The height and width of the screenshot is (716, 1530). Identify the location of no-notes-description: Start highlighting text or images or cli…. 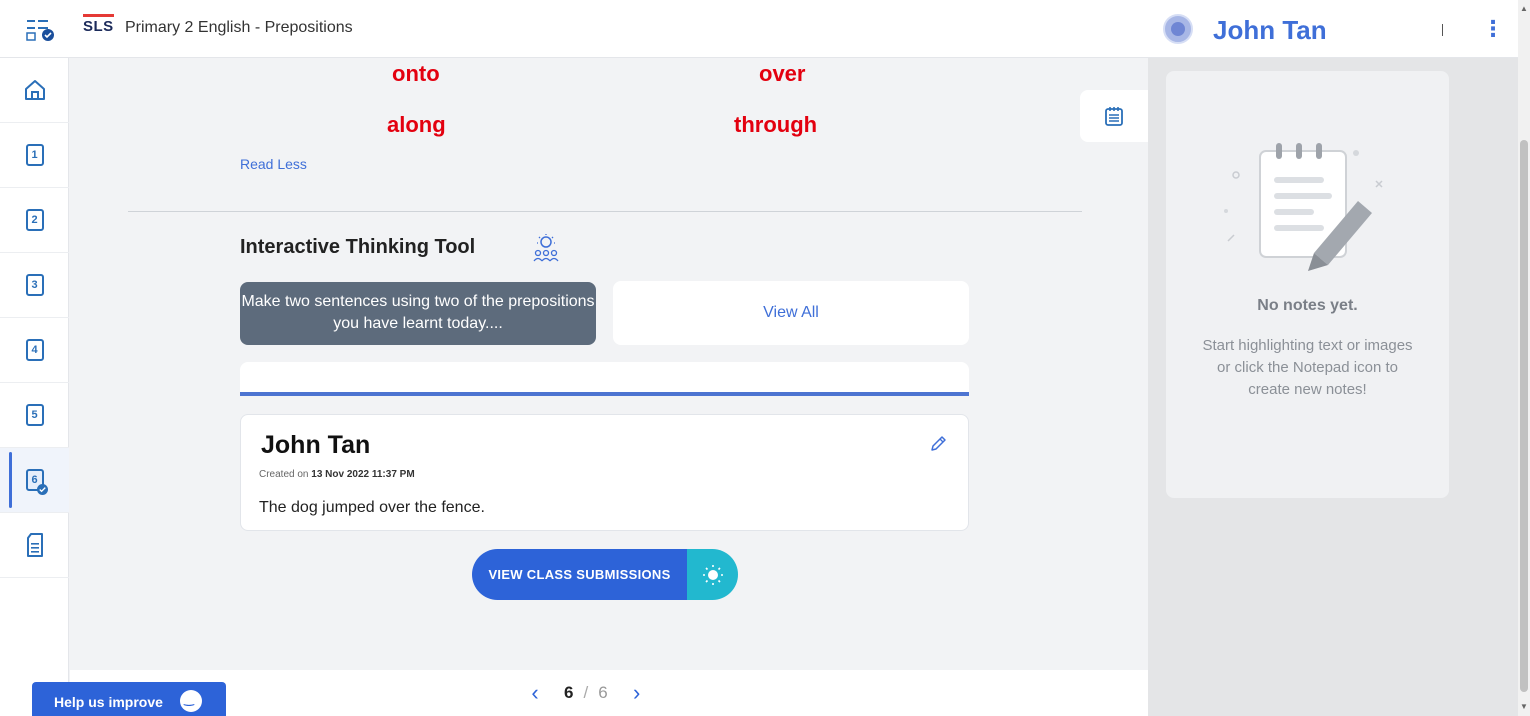
(1307, 367).